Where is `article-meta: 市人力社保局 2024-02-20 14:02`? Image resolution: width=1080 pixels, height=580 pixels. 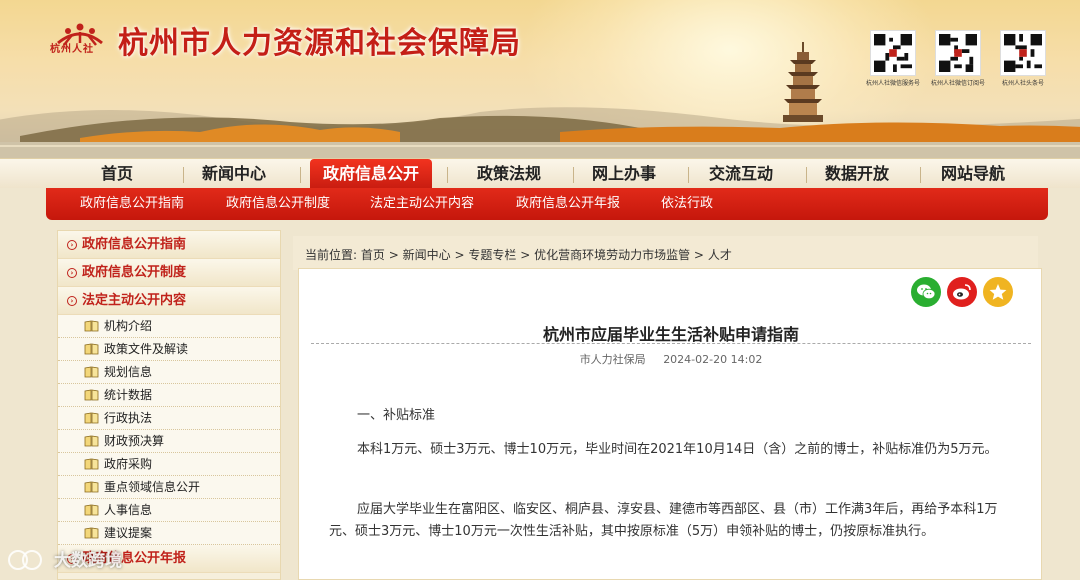
article-meta: 市人力社保局 2024-02-20 14:02 is located at coordinates (671, 359).